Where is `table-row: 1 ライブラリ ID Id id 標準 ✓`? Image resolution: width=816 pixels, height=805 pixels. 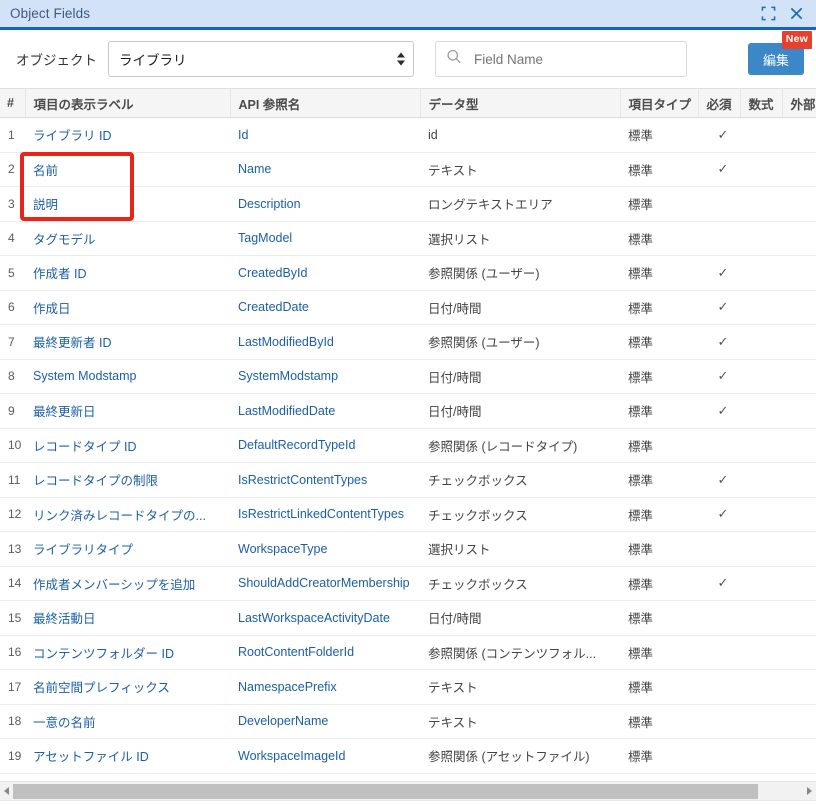 table-row: 1 ライブラリ ID Id id 標準 ✓ is located at coordinates (408, 135).